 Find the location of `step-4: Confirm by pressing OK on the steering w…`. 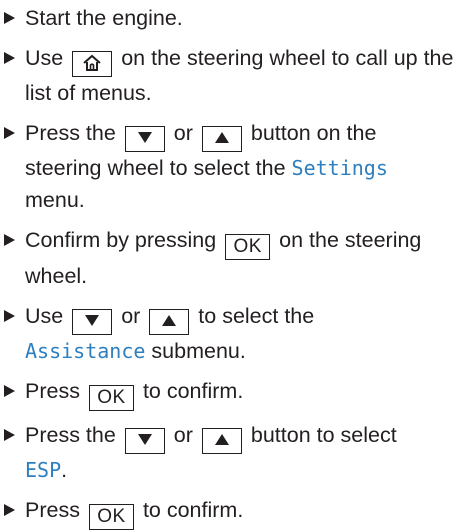

step-4: Confirm by pressing OK on the steering w… is located at coordinates (230, 258).